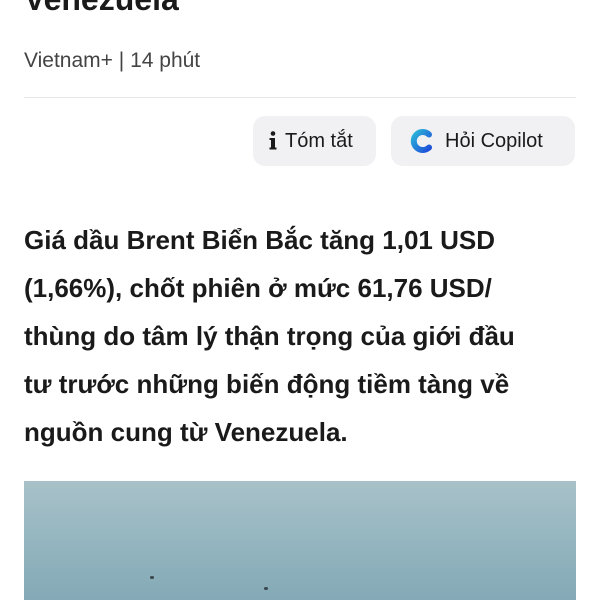 This screenshot has height=600, width=600. What do you see at coordinates (273, 140) in the screenshot?
I see `info-icon` at bounding box center [273, 140].